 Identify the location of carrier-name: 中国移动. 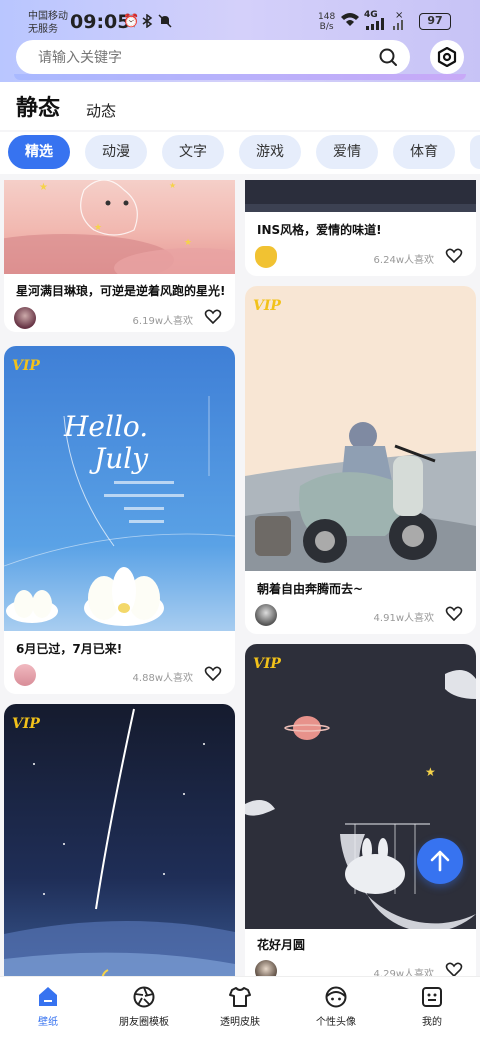
(48, 16).